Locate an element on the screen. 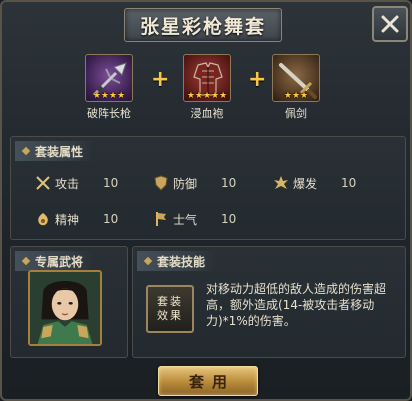  attr-name: 防御 is located at coordinates (185, 183).